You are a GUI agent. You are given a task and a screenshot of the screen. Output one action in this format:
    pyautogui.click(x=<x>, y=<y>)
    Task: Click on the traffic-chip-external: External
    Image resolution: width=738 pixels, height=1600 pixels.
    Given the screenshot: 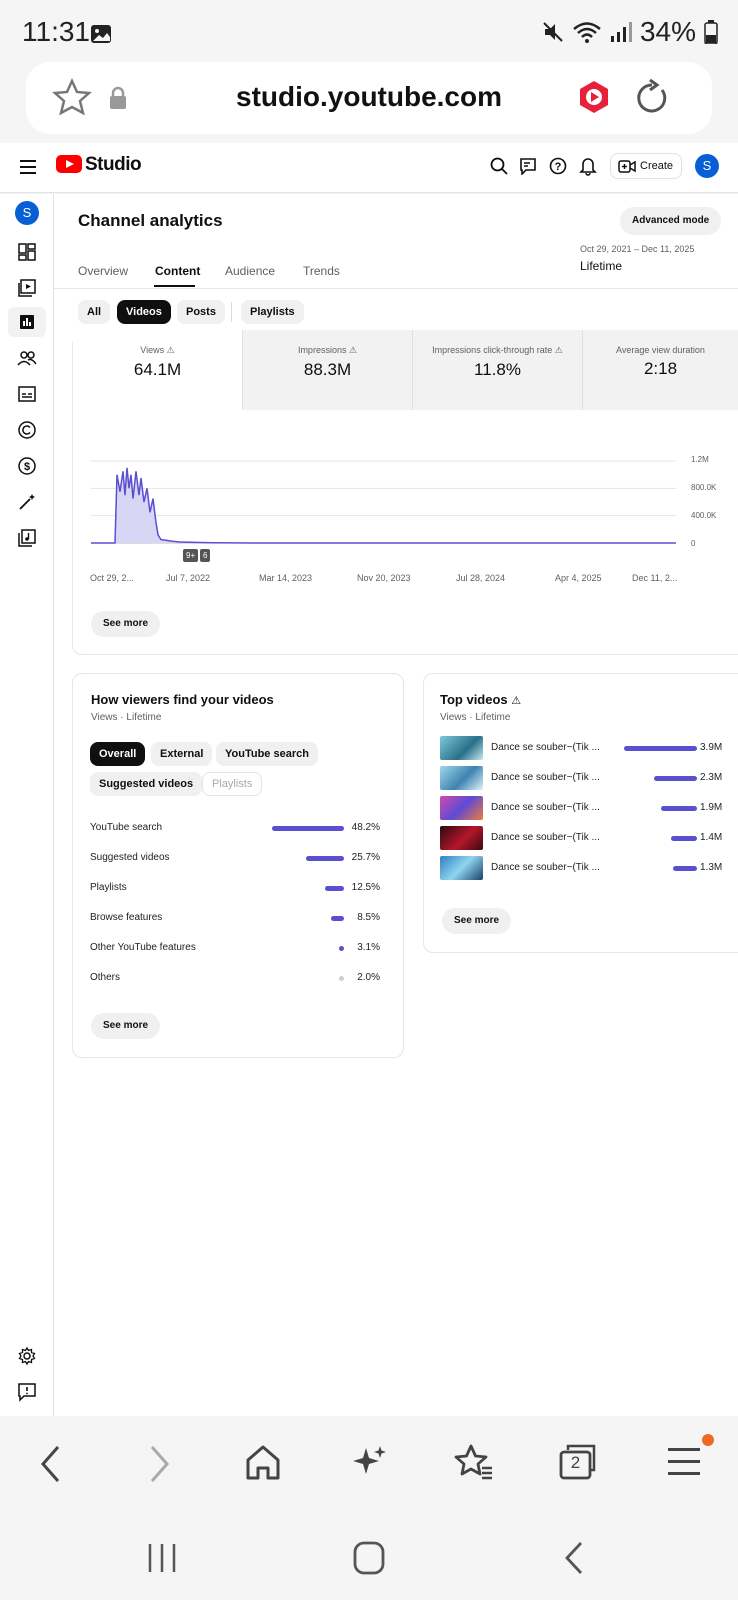 What is the action you would take?
    pyautogui.click(x=182, y=754)
    